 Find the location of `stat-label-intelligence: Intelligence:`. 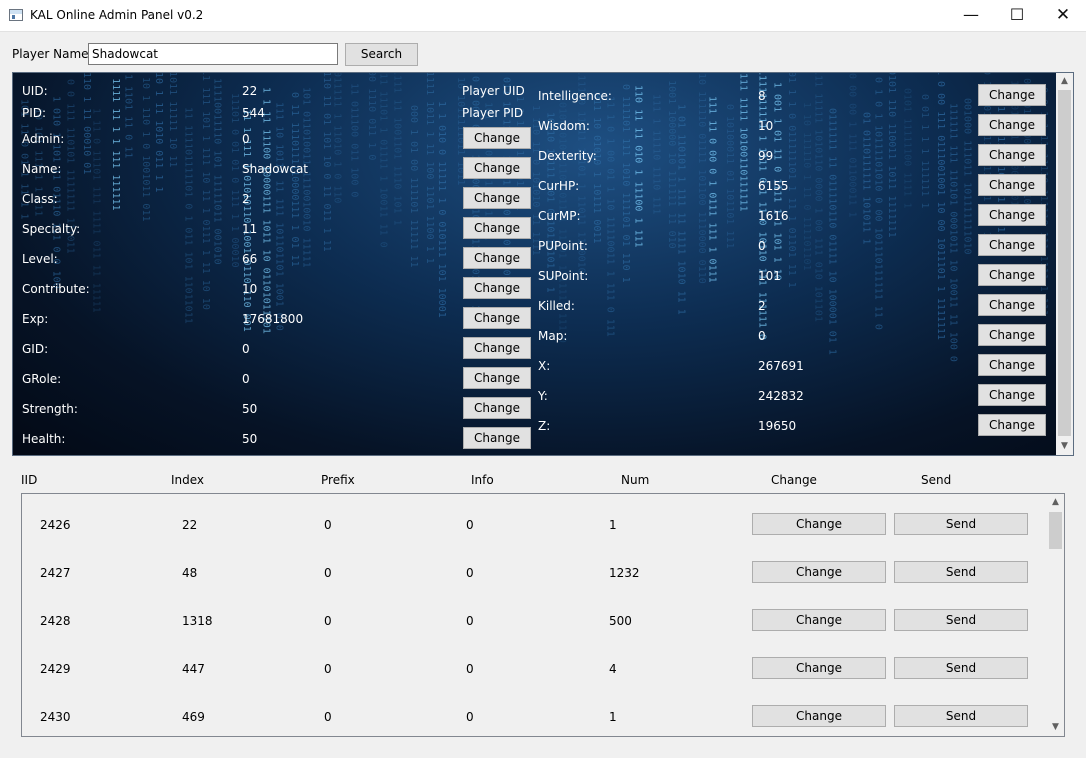

stat-label-intelligence: Intelligence: is located at coordinates (575, 96).